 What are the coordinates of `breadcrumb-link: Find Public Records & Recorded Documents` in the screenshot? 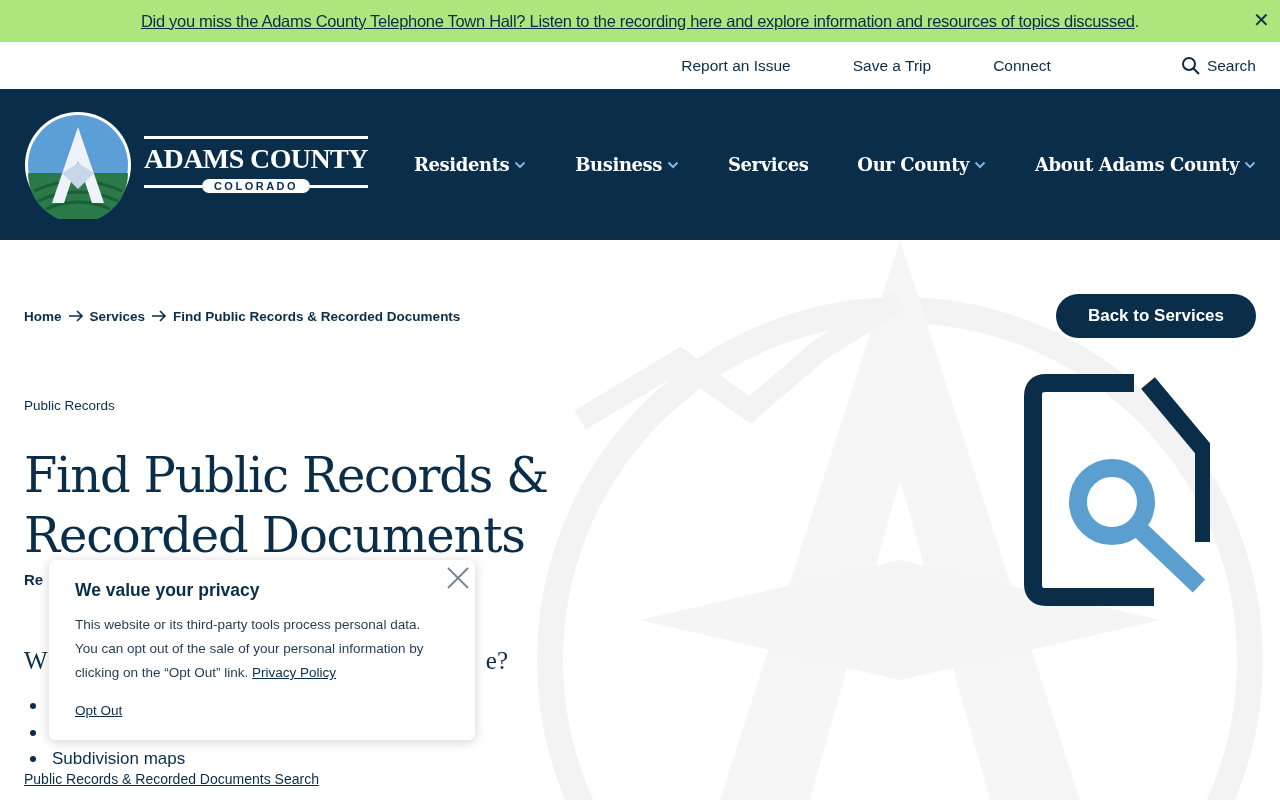 It's located at (317, 316).